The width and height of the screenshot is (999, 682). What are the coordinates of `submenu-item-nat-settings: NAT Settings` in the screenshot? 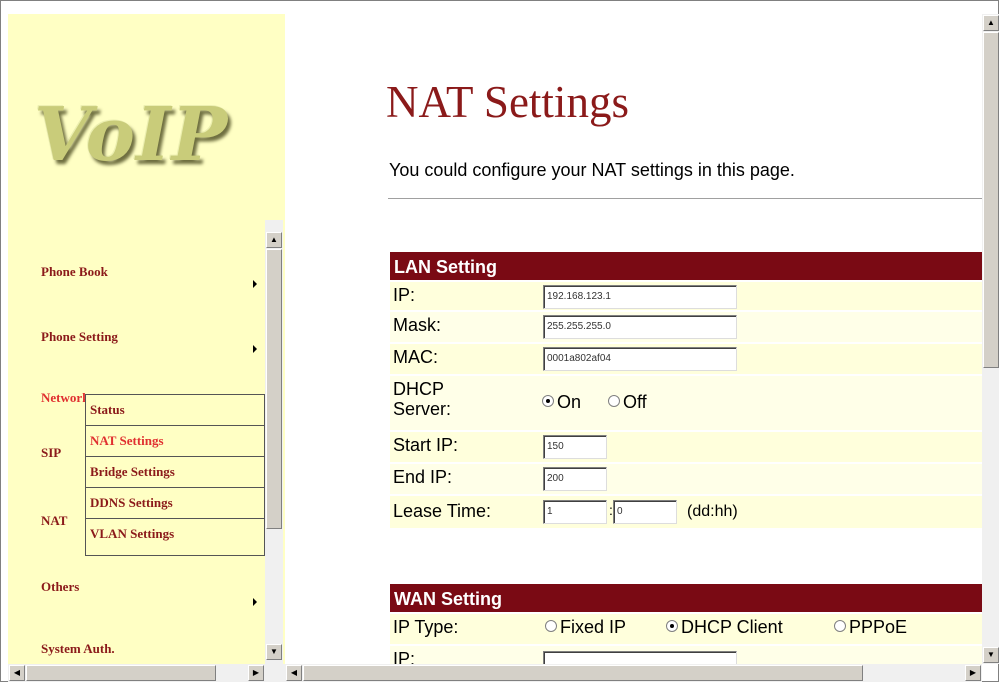 It's located at (175, 441).